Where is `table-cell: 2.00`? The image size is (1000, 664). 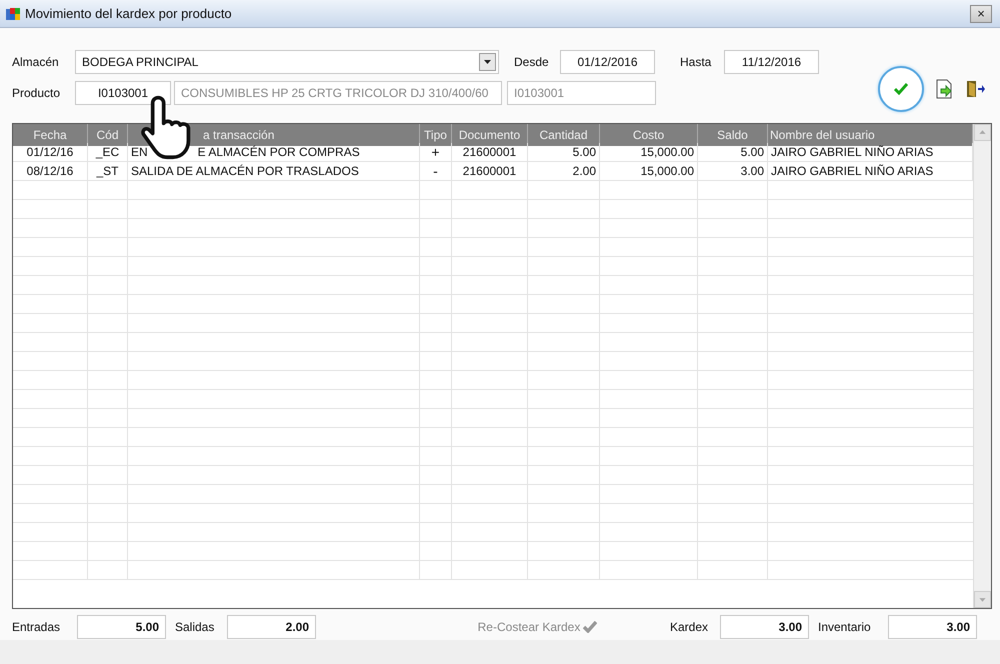 table-cell: 2.00 is located at coordinates (564, 171).